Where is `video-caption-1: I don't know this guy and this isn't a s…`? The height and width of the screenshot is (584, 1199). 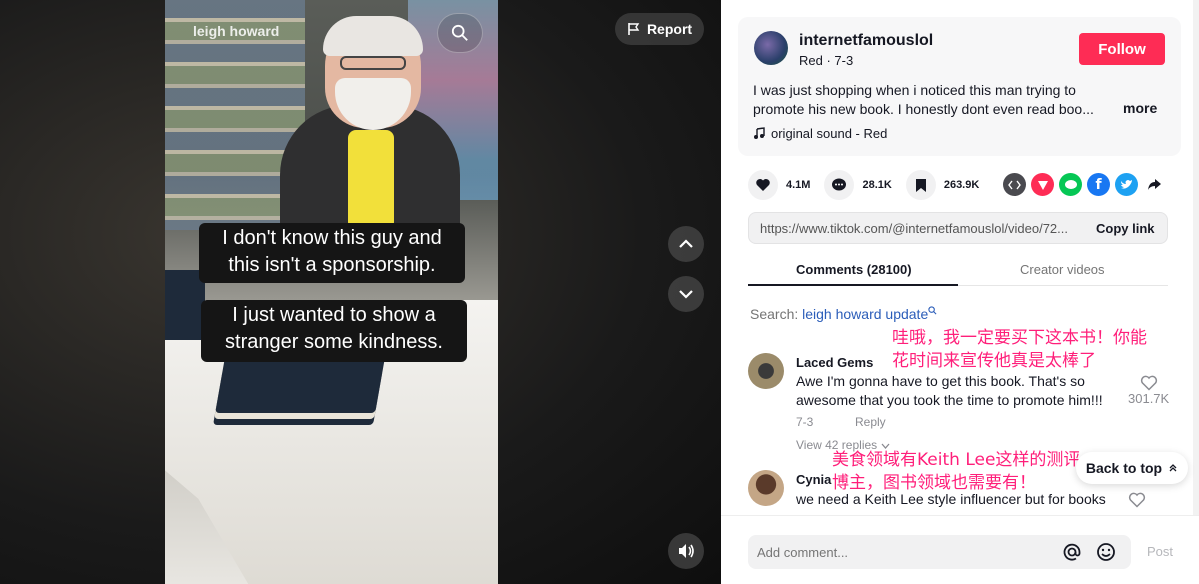 video-caption-1: I don't know this guy and this isn't a s… is located at coordinates (332, 253).